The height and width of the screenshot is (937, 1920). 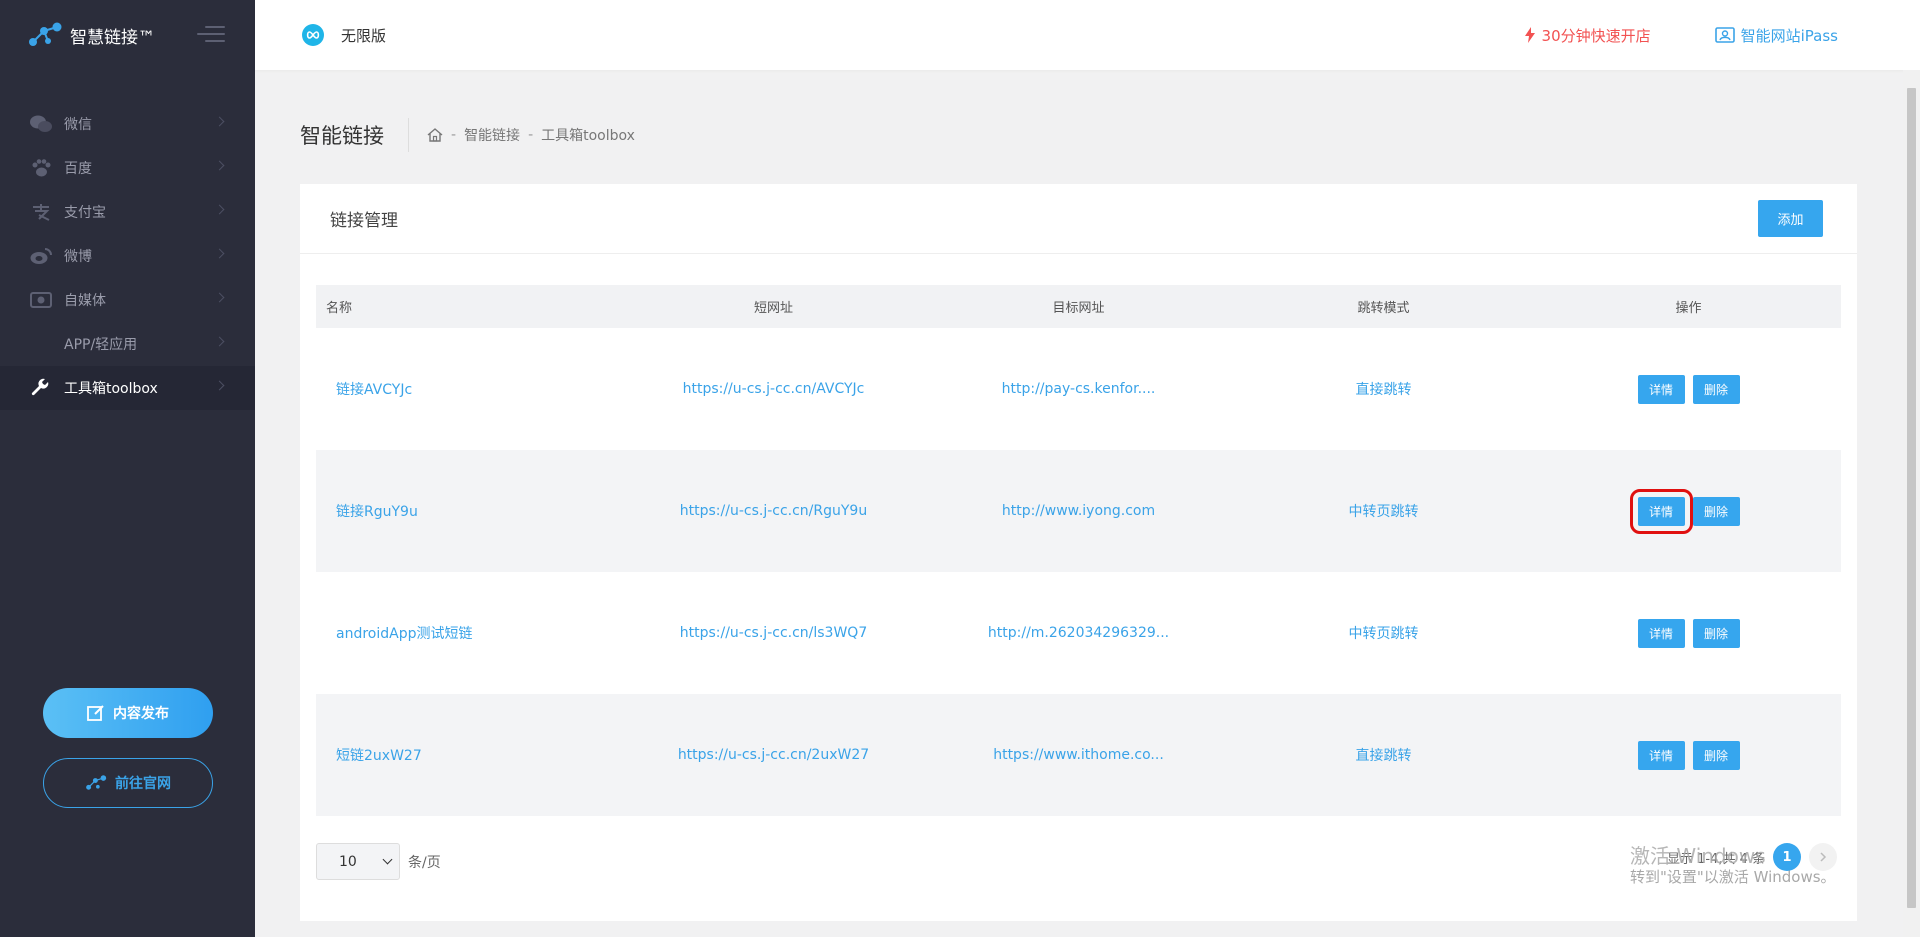 I want to click on sidebar-item-label: 百度, so click(x=78, y=169).